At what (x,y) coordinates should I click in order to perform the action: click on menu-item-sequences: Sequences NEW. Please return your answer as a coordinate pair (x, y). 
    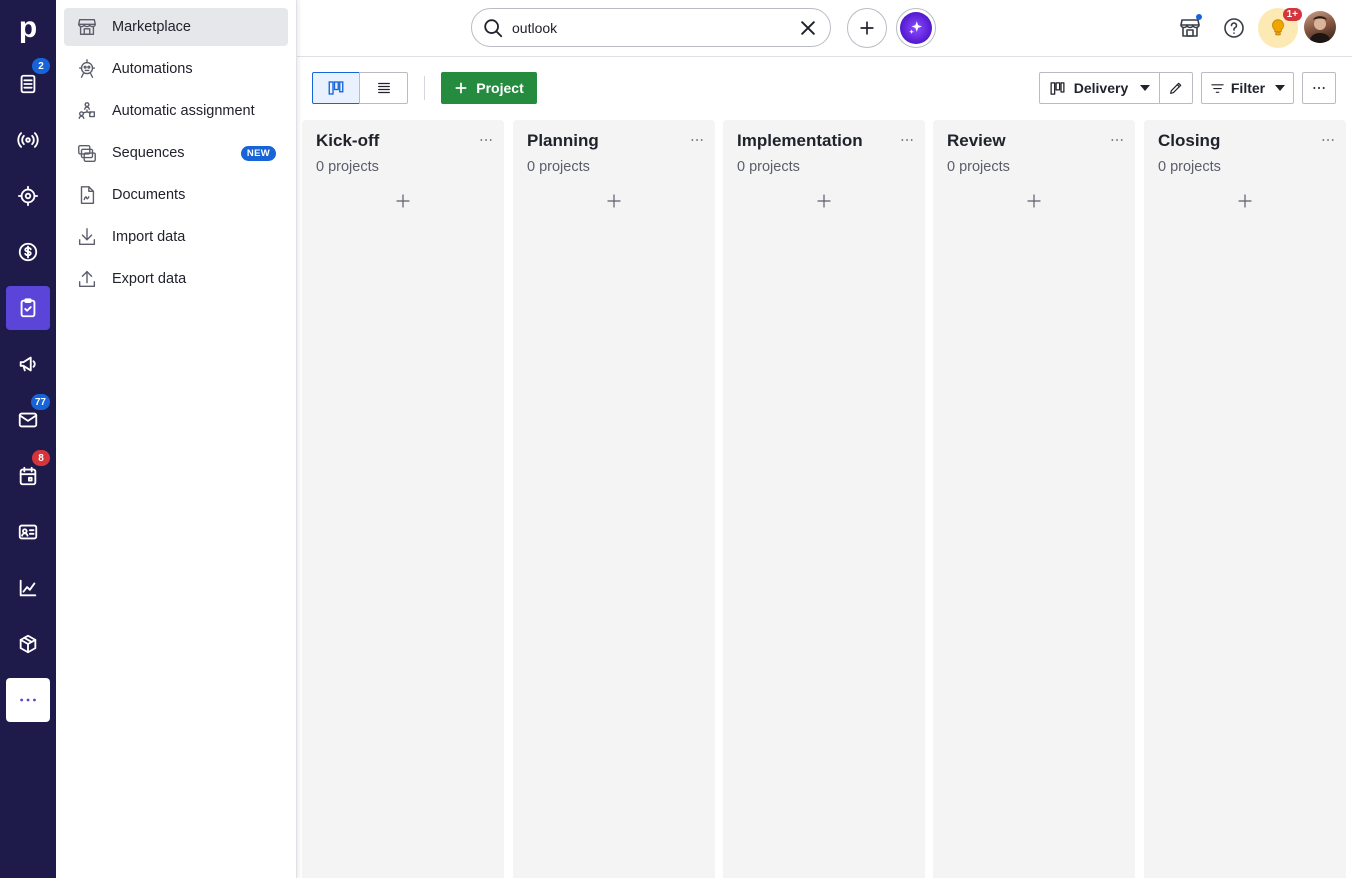
    Looking at the image, I should click on (176, 153).